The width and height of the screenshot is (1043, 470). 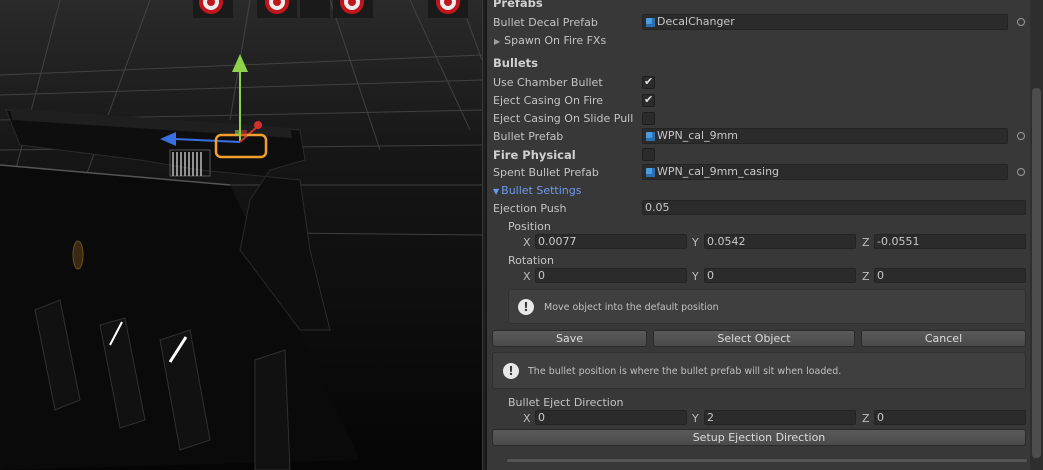 What do you see at coordinates (834, 207) in the screenshot?
I see `ejection-push-field: 0.05` at bounding box center [834, 207].